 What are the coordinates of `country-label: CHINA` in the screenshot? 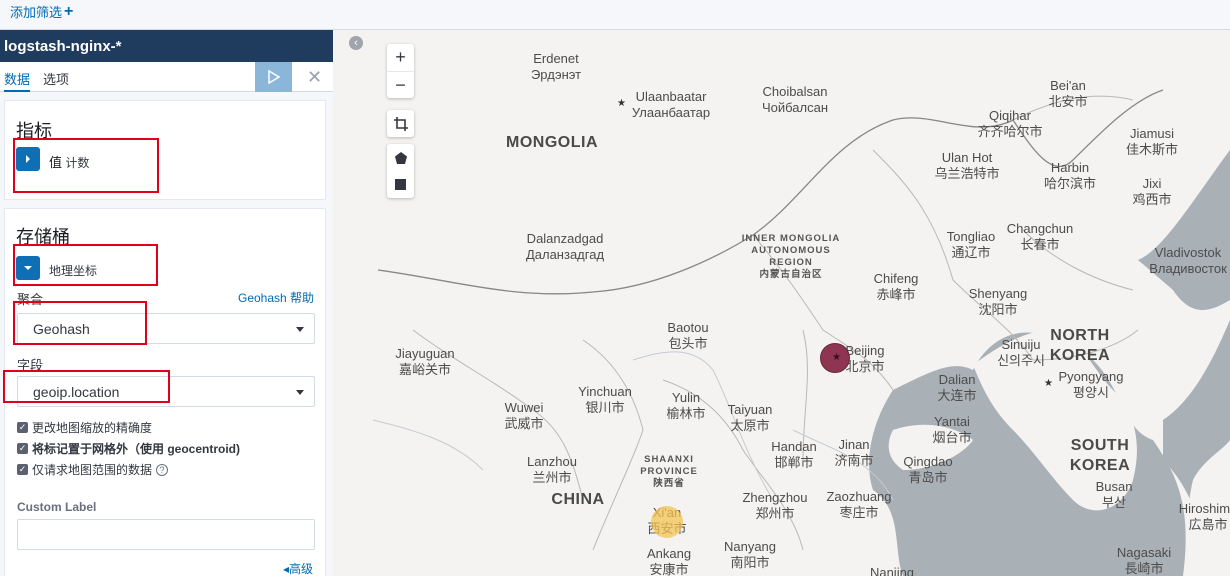 It's located at (578, 499).